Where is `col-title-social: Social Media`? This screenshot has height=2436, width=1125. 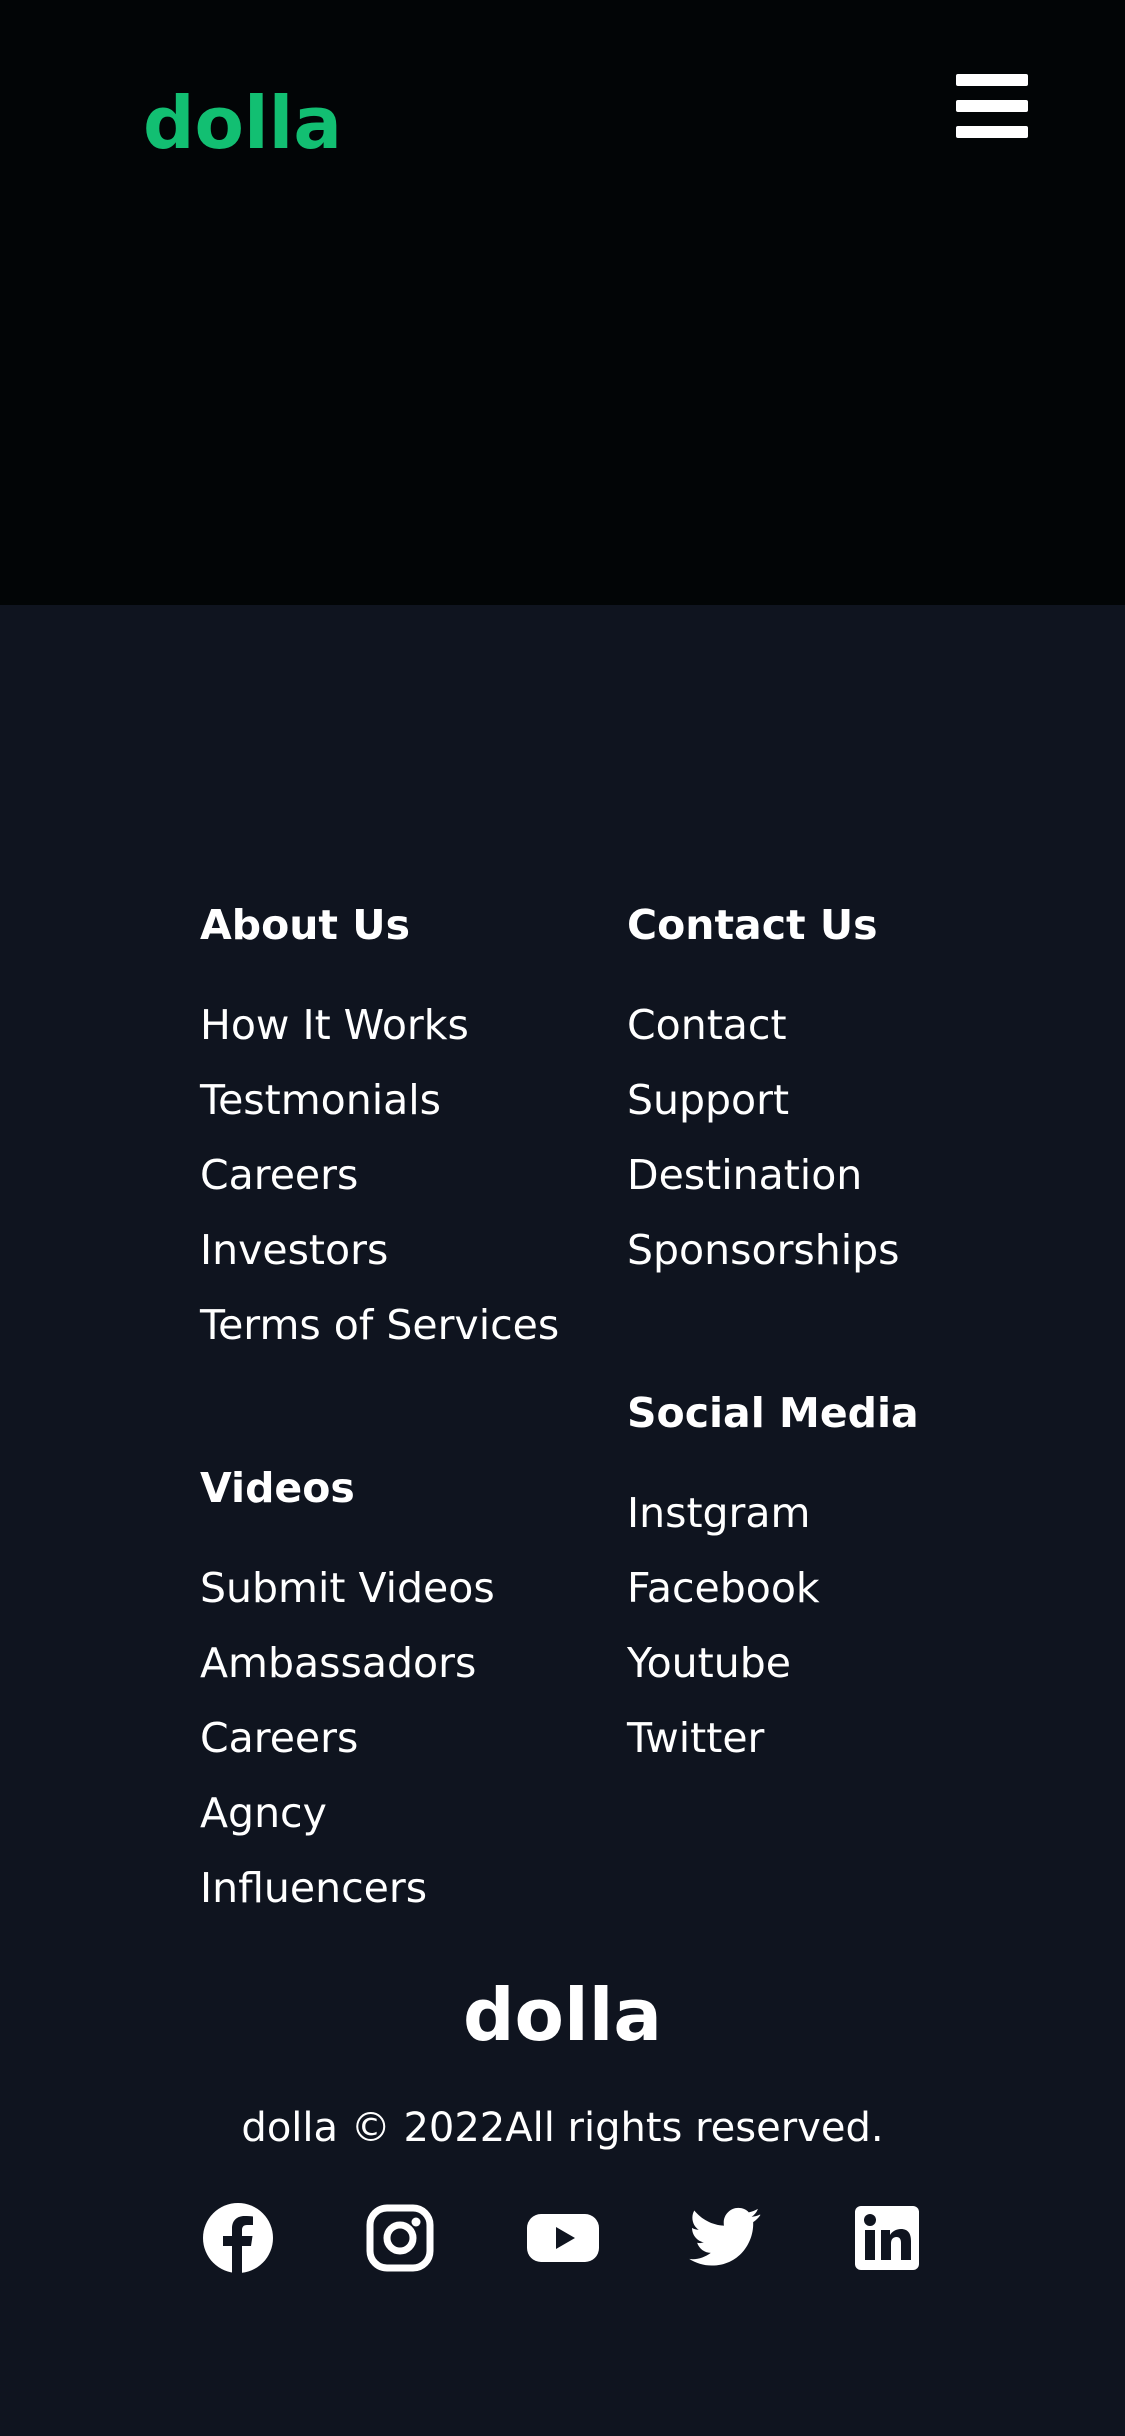 col-title-social: Social Media is located at coordinates (773, 1413).